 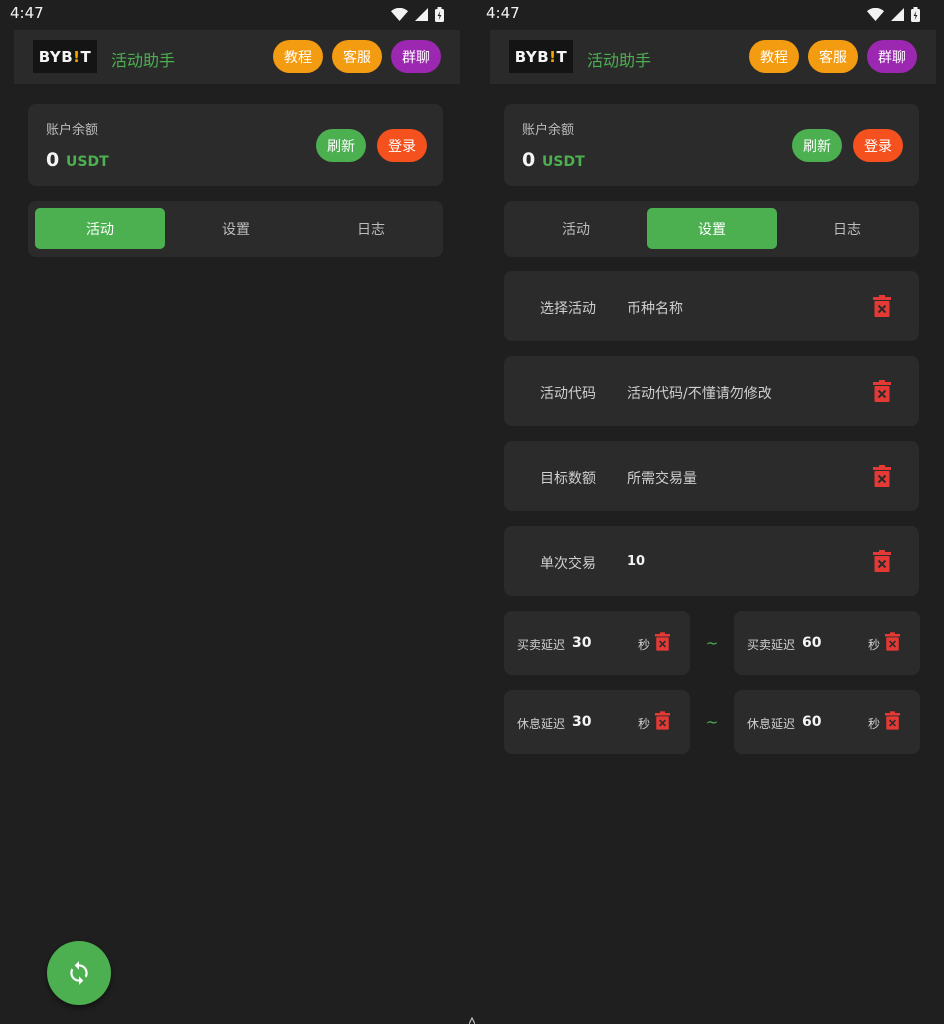 I want to click on setting-row-single-trade: 单次交易 10, so click(x=711, y=561).